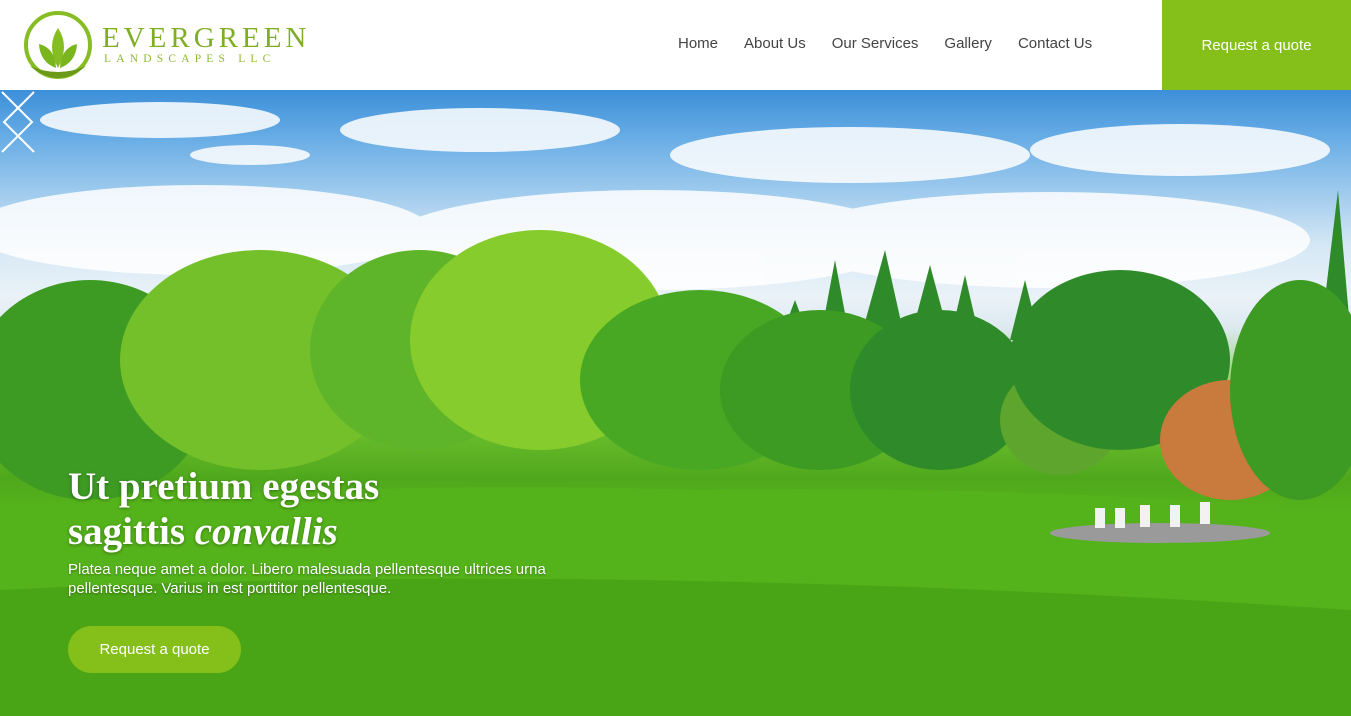 This screenshot has width=1351, height=716. Describe the element at coordinates (18, 122) in the screenshot. I see `chevron-right-icon` at that location.